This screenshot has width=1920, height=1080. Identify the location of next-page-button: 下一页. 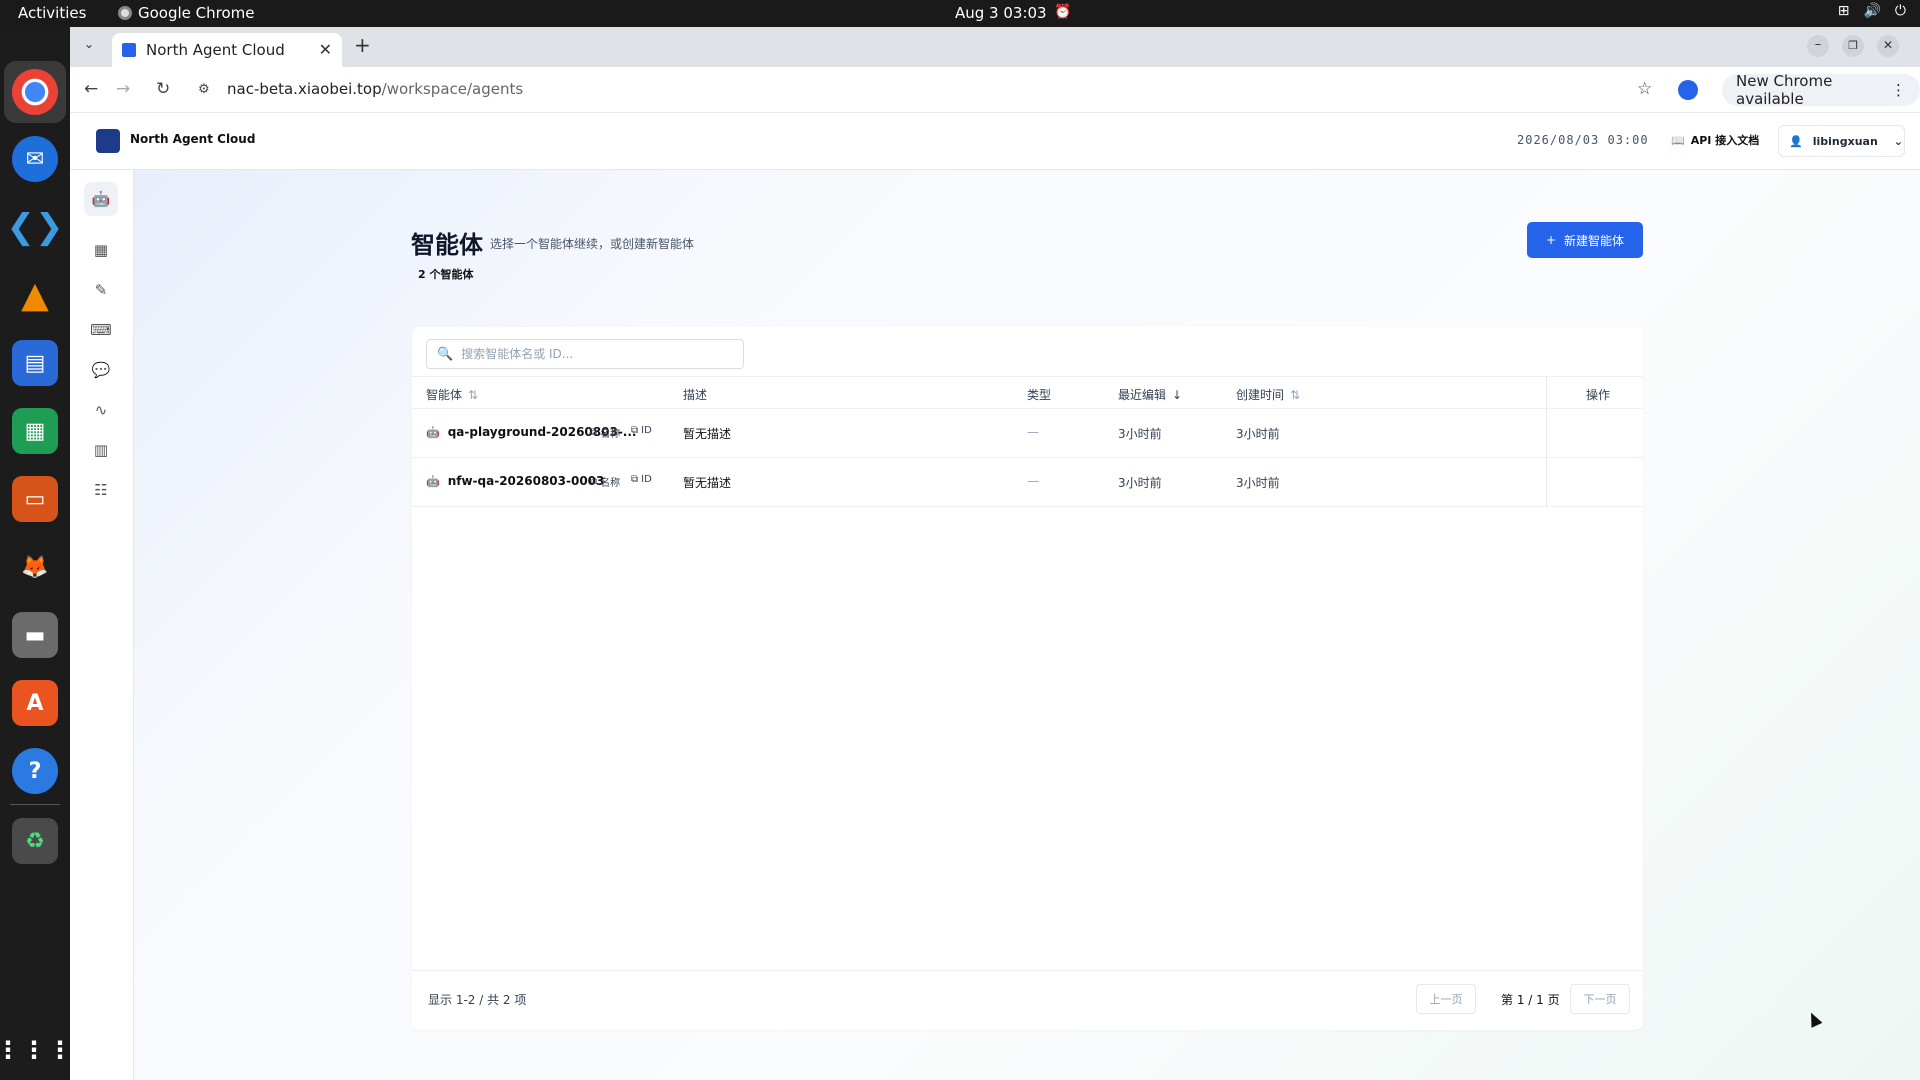
(1600, 999).